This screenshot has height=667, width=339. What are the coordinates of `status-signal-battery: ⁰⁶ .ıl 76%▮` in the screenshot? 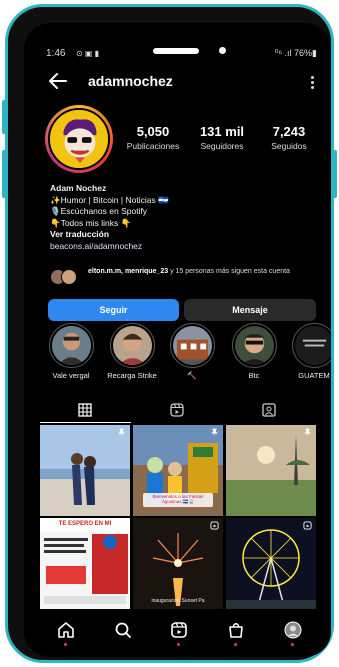 It's located at (295, 53).